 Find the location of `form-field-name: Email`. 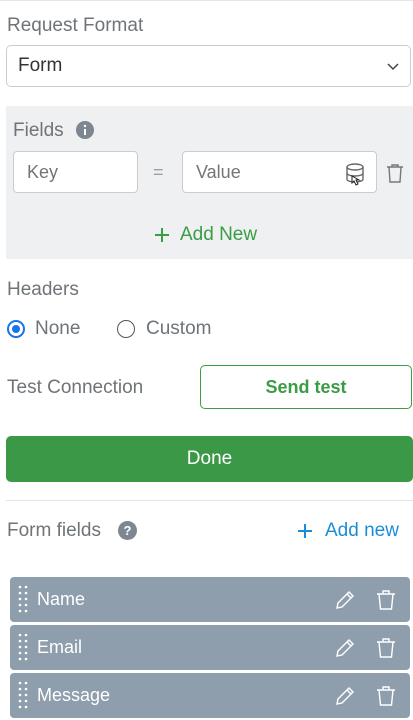

form-field-name: Email is located at coordinates (60, 647).